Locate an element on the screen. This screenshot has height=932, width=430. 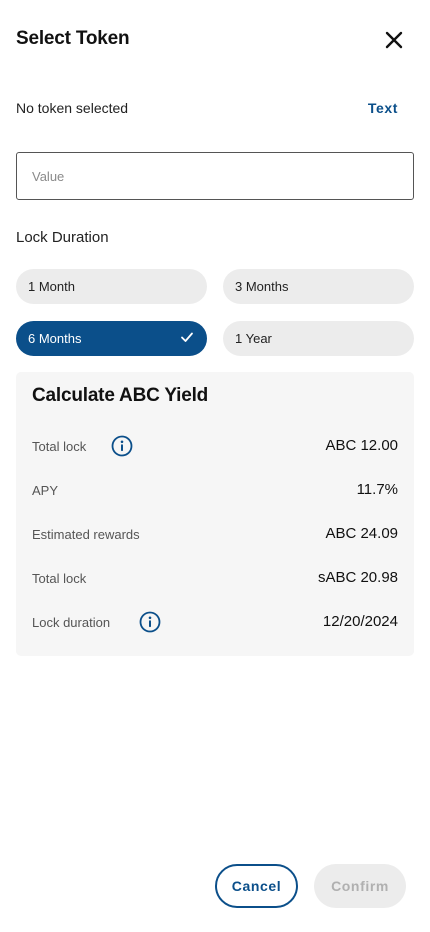
cancel-button: Cancel is located at coordinates (256, 886).